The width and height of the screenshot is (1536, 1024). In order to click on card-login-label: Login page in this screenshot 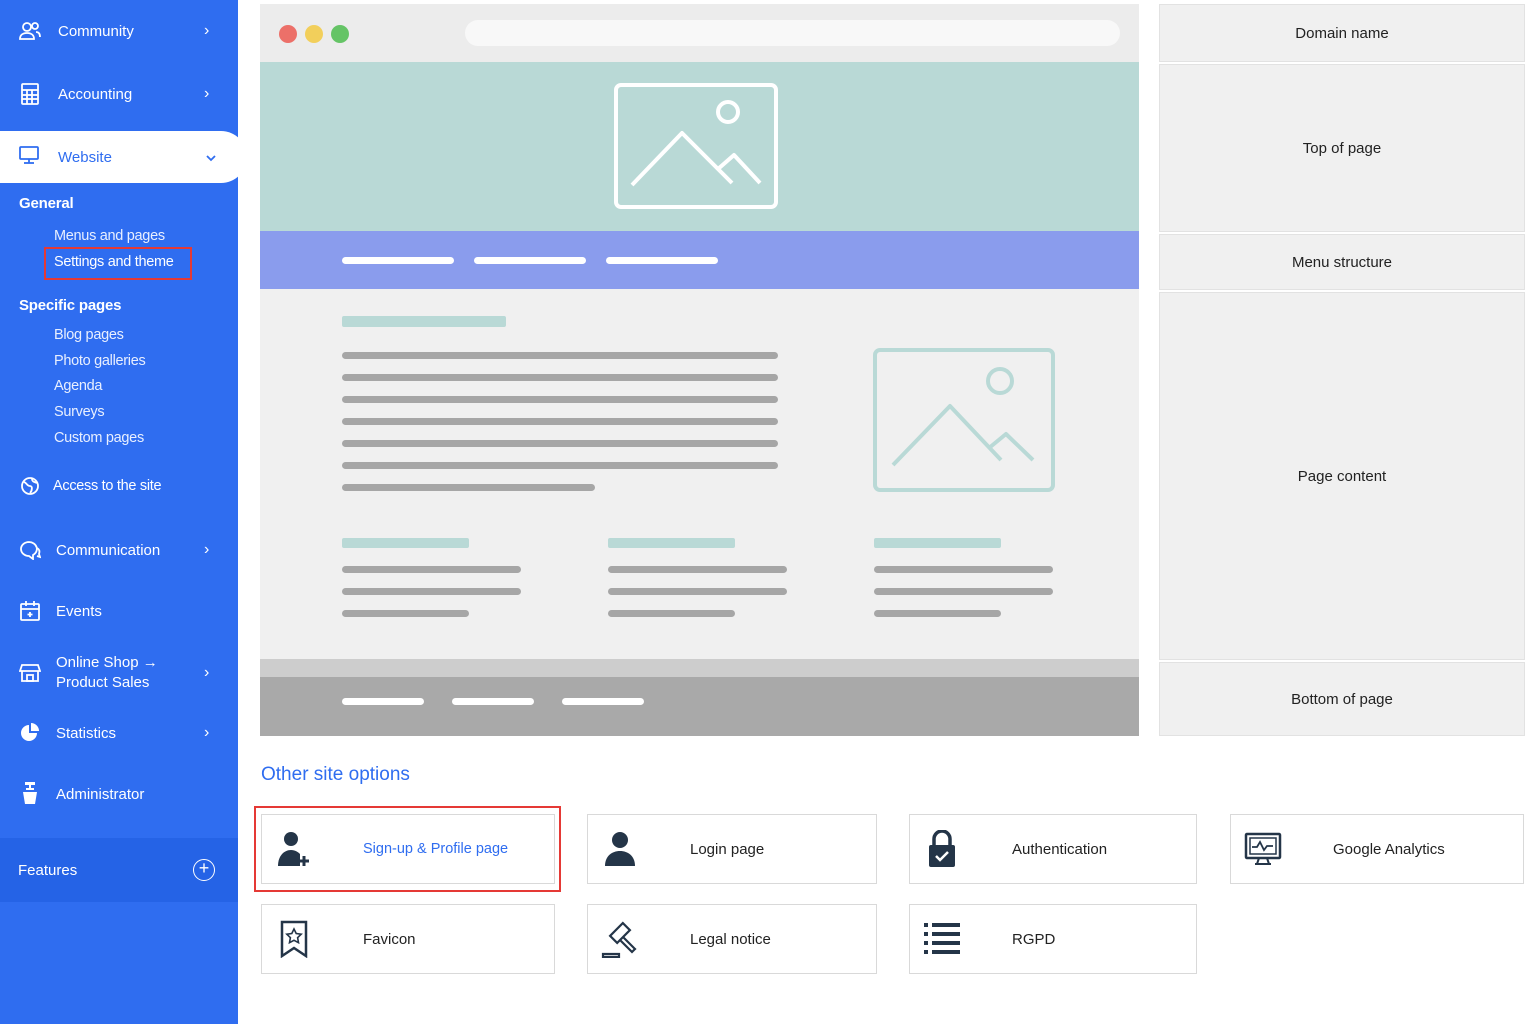, I will do `click(727, 849)`.